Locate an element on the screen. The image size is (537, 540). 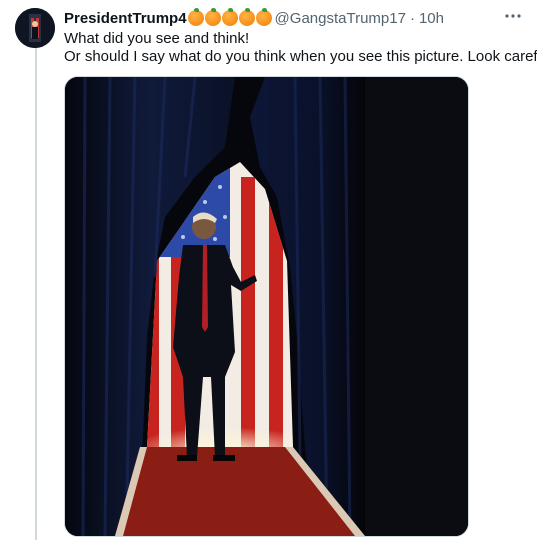
display-name: PresidentTrump4 is located at coordinates (125, 18).